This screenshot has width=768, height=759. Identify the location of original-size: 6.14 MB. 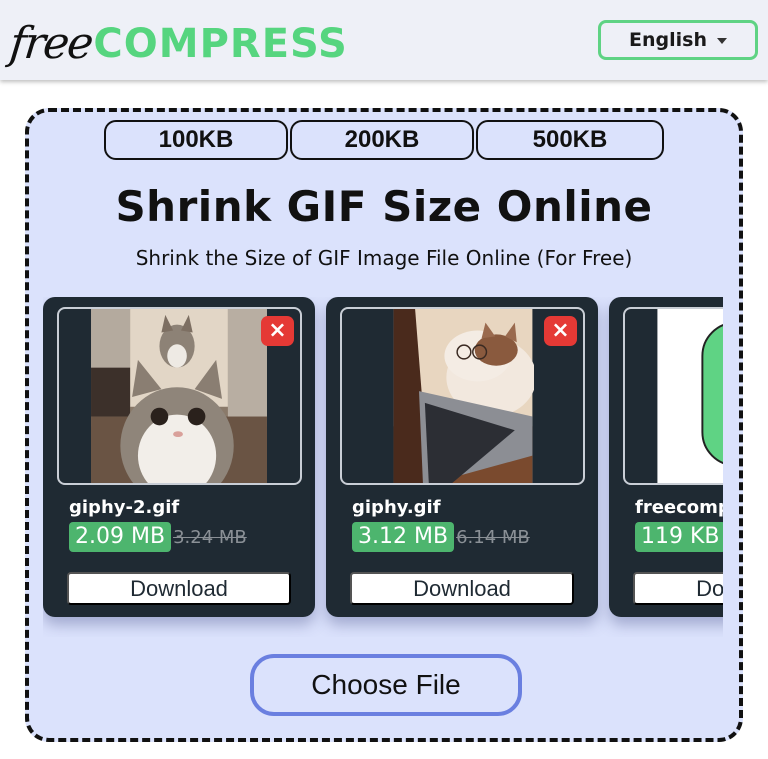
(493, 537).